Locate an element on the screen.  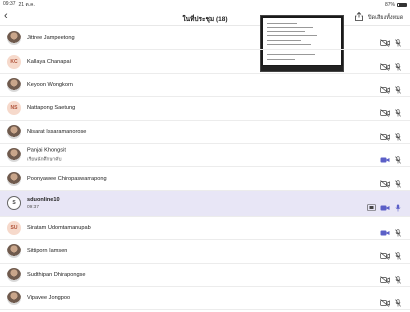
participant-info: Nattapong Saetung is located at coordinates (51, 108).